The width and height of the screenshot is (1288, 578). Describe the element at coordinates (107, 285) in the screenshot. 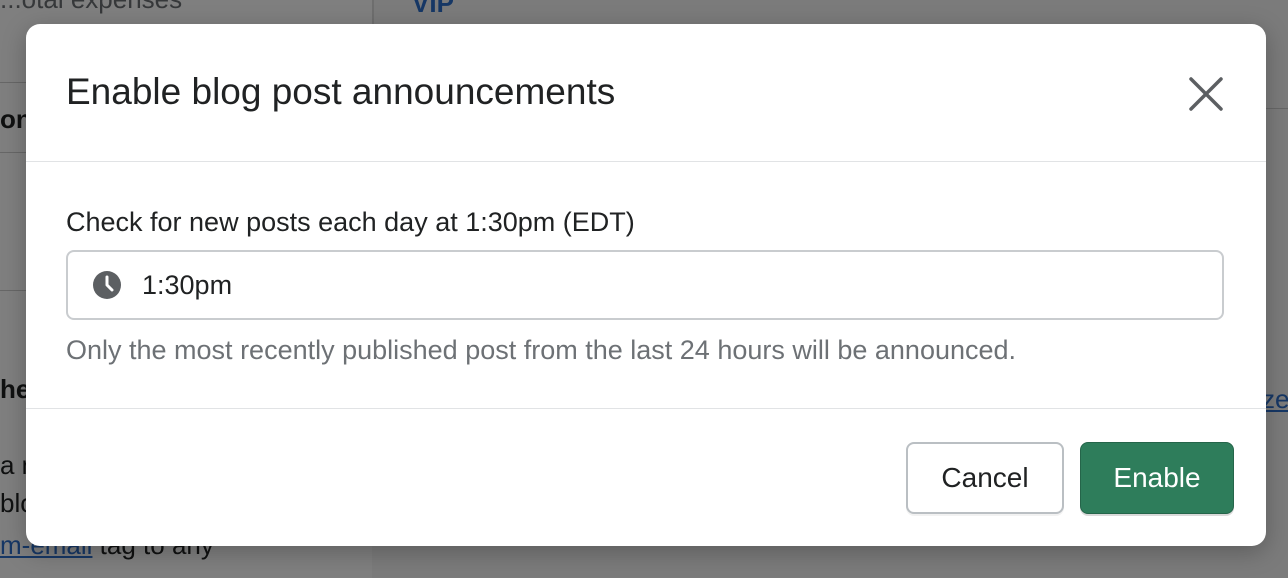

I see `clock-icon` at that location.